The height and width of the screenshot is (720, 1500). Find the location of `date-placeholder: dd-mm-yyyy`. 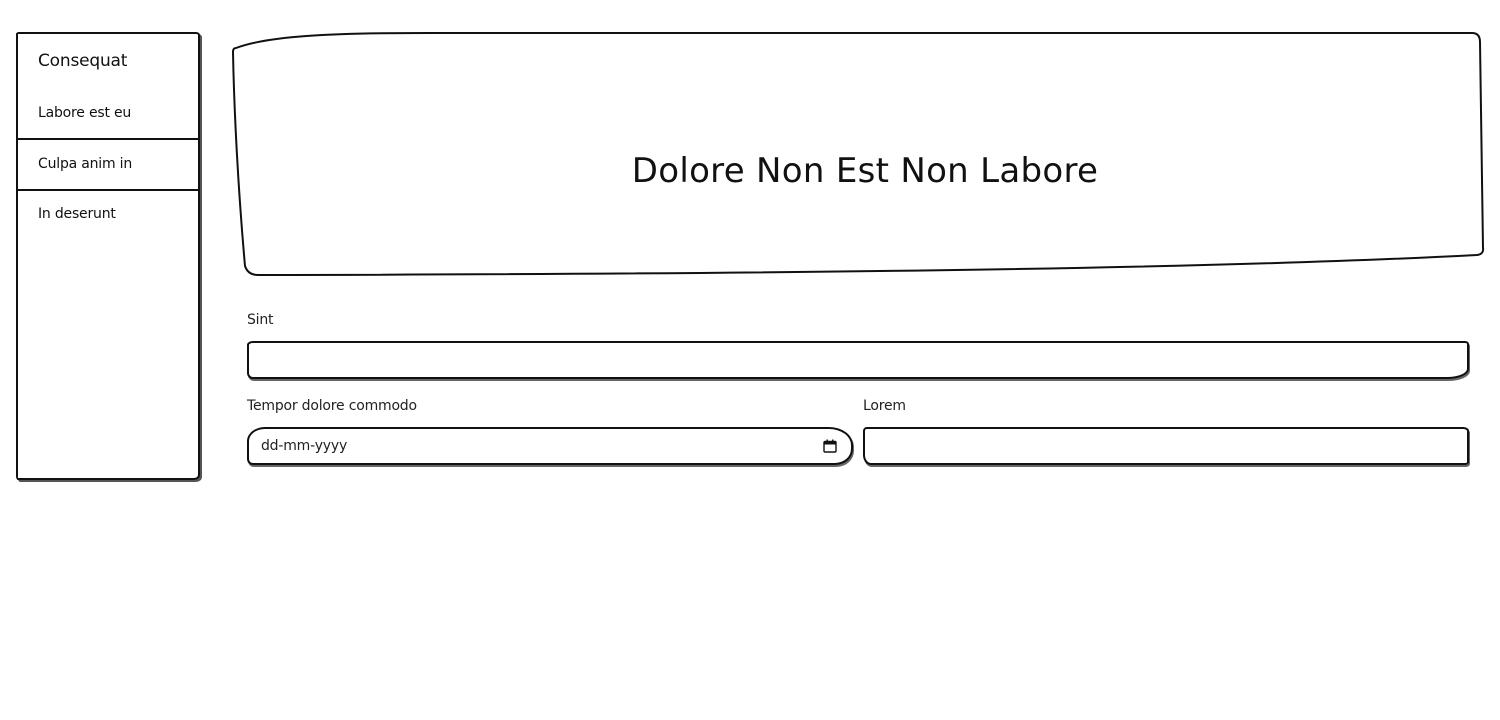

date-placeholder: dd-mm-yyyy is located at coordinates (304, 446).